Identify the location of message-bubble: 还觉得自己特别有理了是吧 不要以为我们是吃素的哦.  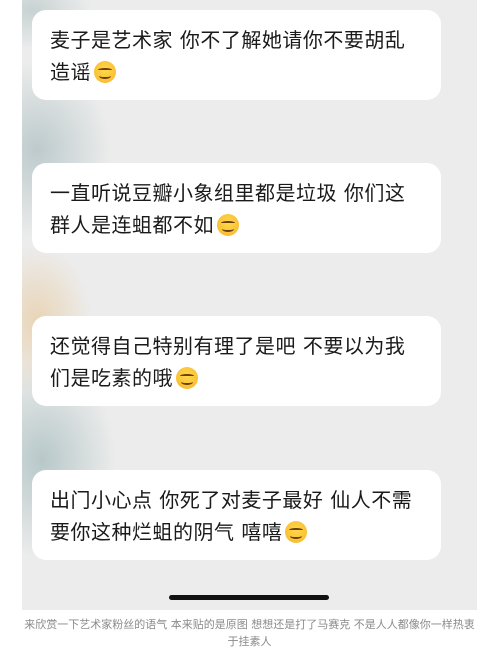
(236, 361).